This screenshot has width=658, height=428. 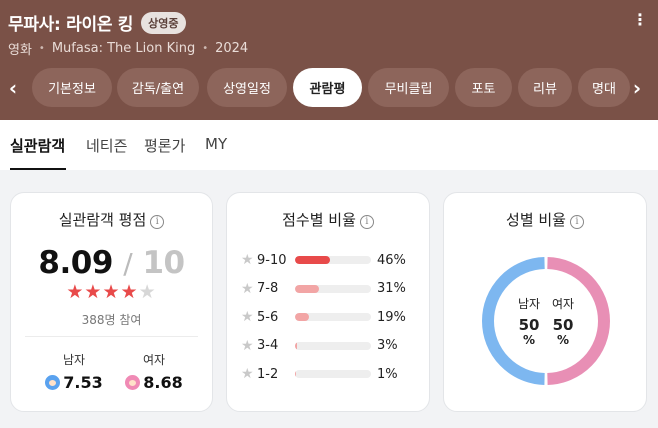 What do you see at coordinates (563, 340) in the screenshot?
I see `donut-female-unit: %` at bounding box center [563, 340].